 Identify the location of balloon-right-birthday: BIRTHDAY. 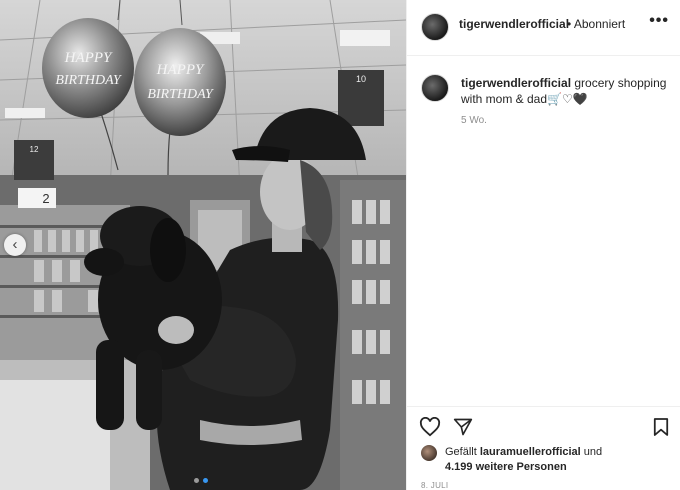
(181, 94).